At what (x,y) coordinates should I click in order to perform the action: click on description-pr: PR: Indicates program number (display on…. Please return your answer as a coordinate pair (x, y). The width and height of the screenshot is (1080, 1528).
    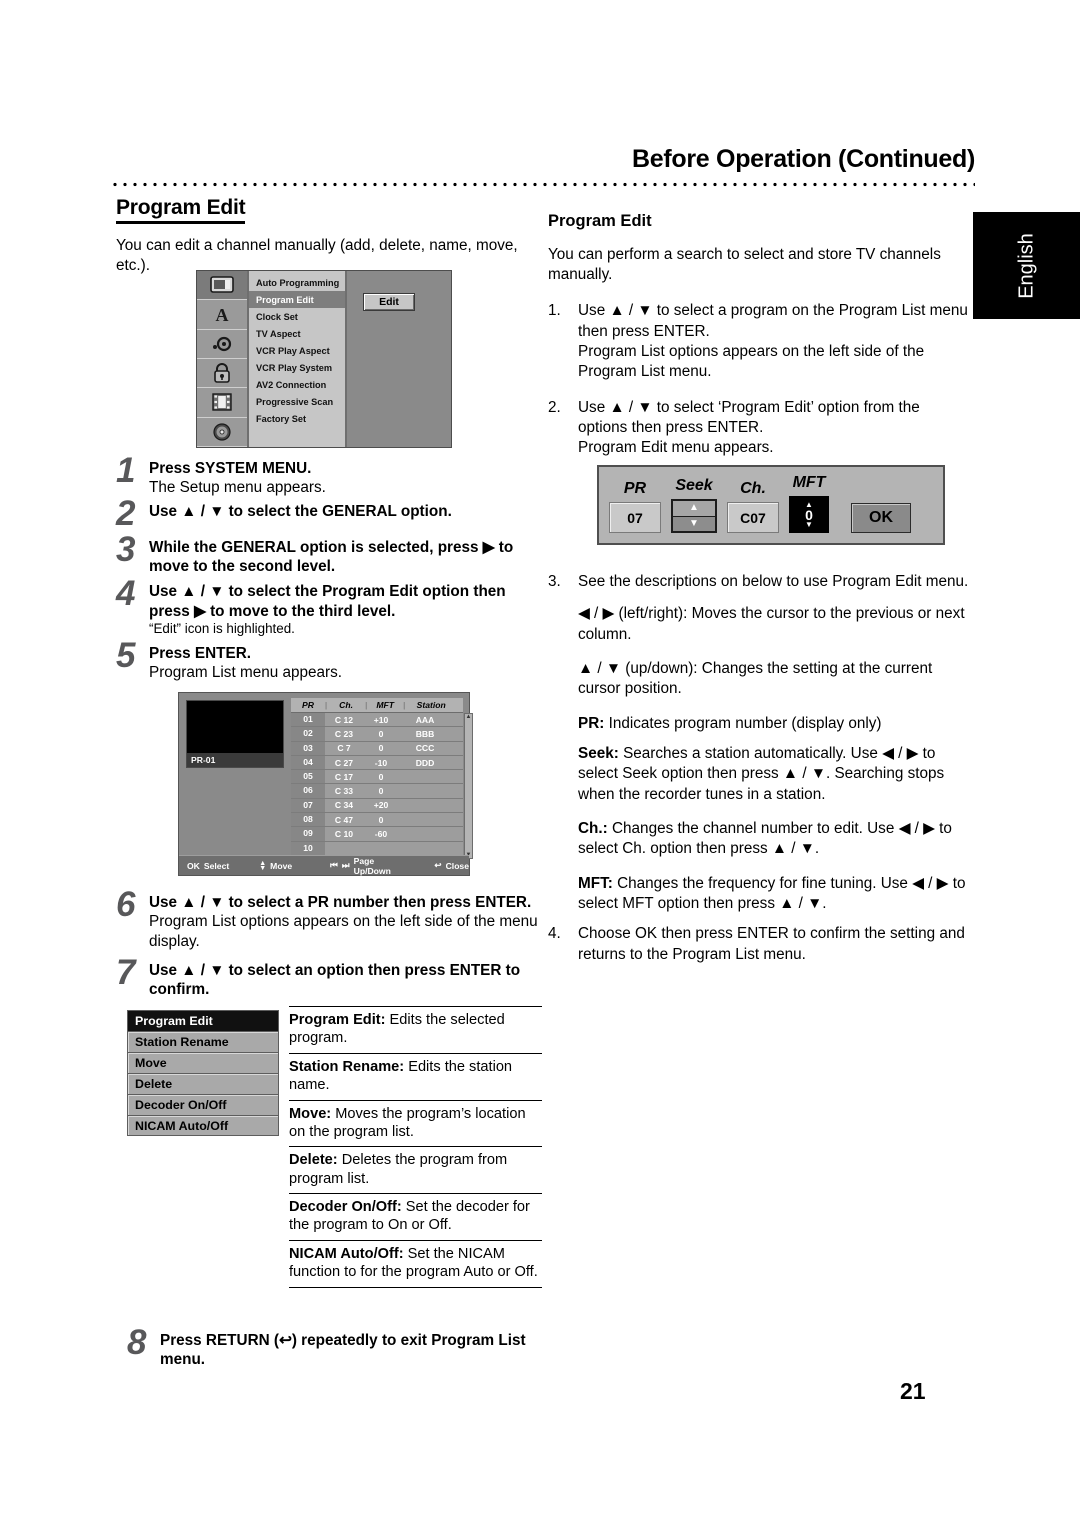
    Looking at the image, I should click on (760, 724).